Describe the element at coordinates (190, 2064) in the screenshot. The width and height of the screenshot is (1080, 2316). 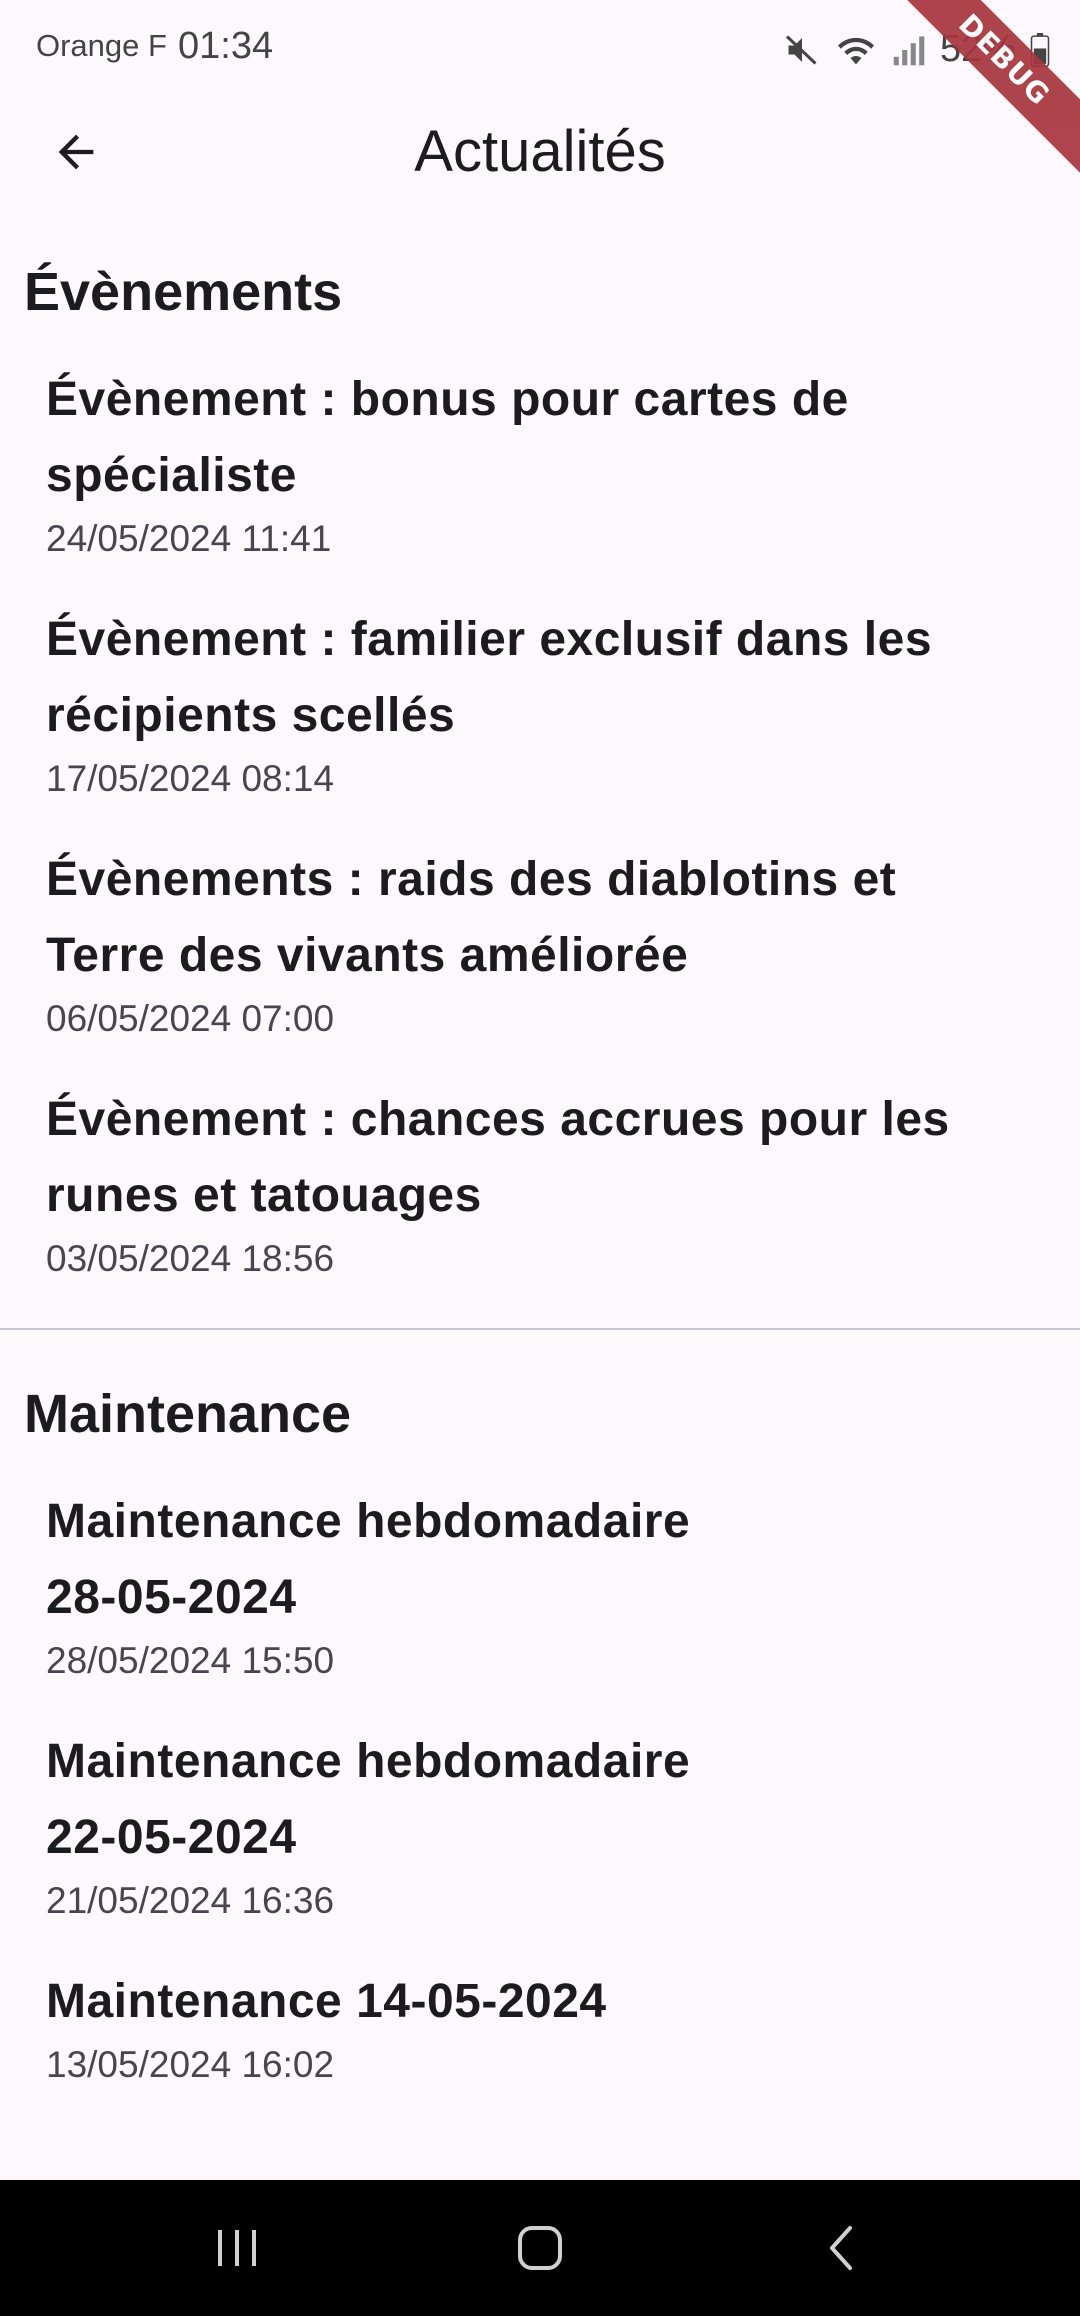
I see `item-date: 13/05/2024 16:02` at that location.